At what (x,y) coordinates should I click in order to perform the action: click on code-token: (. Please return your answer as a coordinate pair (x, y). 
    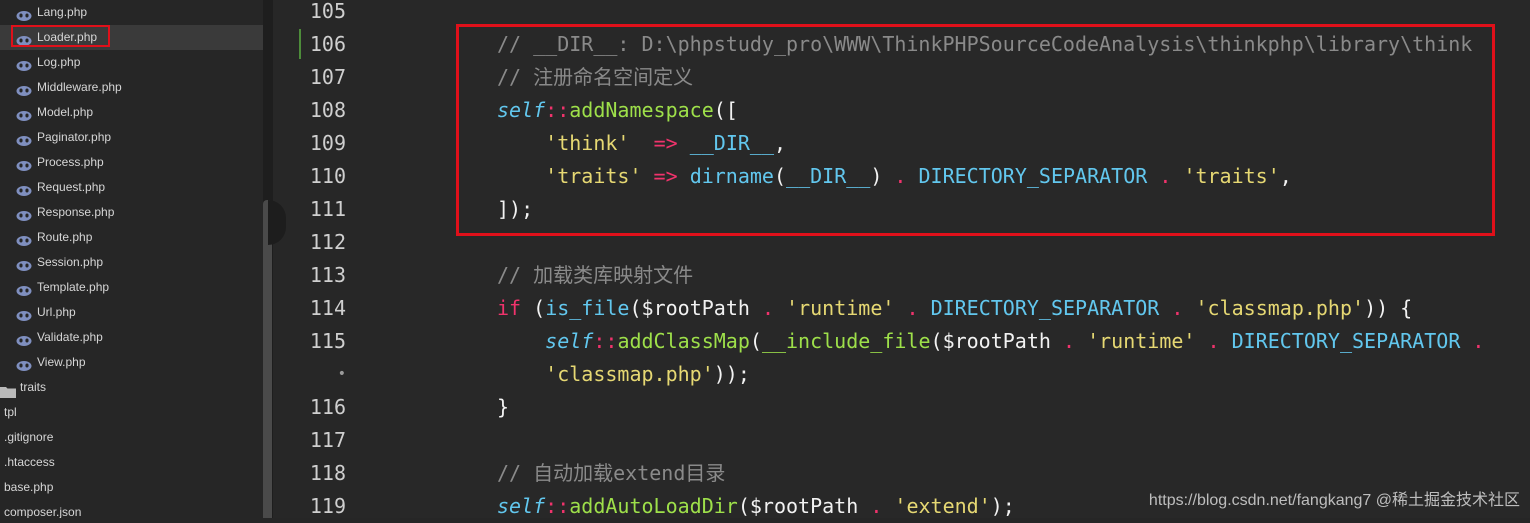
    Looking at the image, I should click on (743, 506).